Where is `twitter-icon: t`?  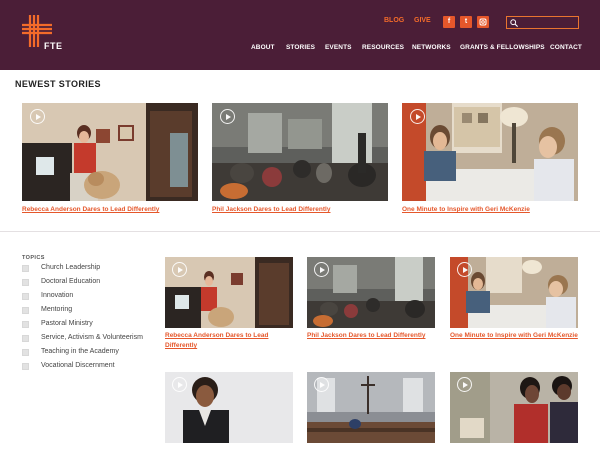 twitter-icon: t is located at coordinates (466, 22).